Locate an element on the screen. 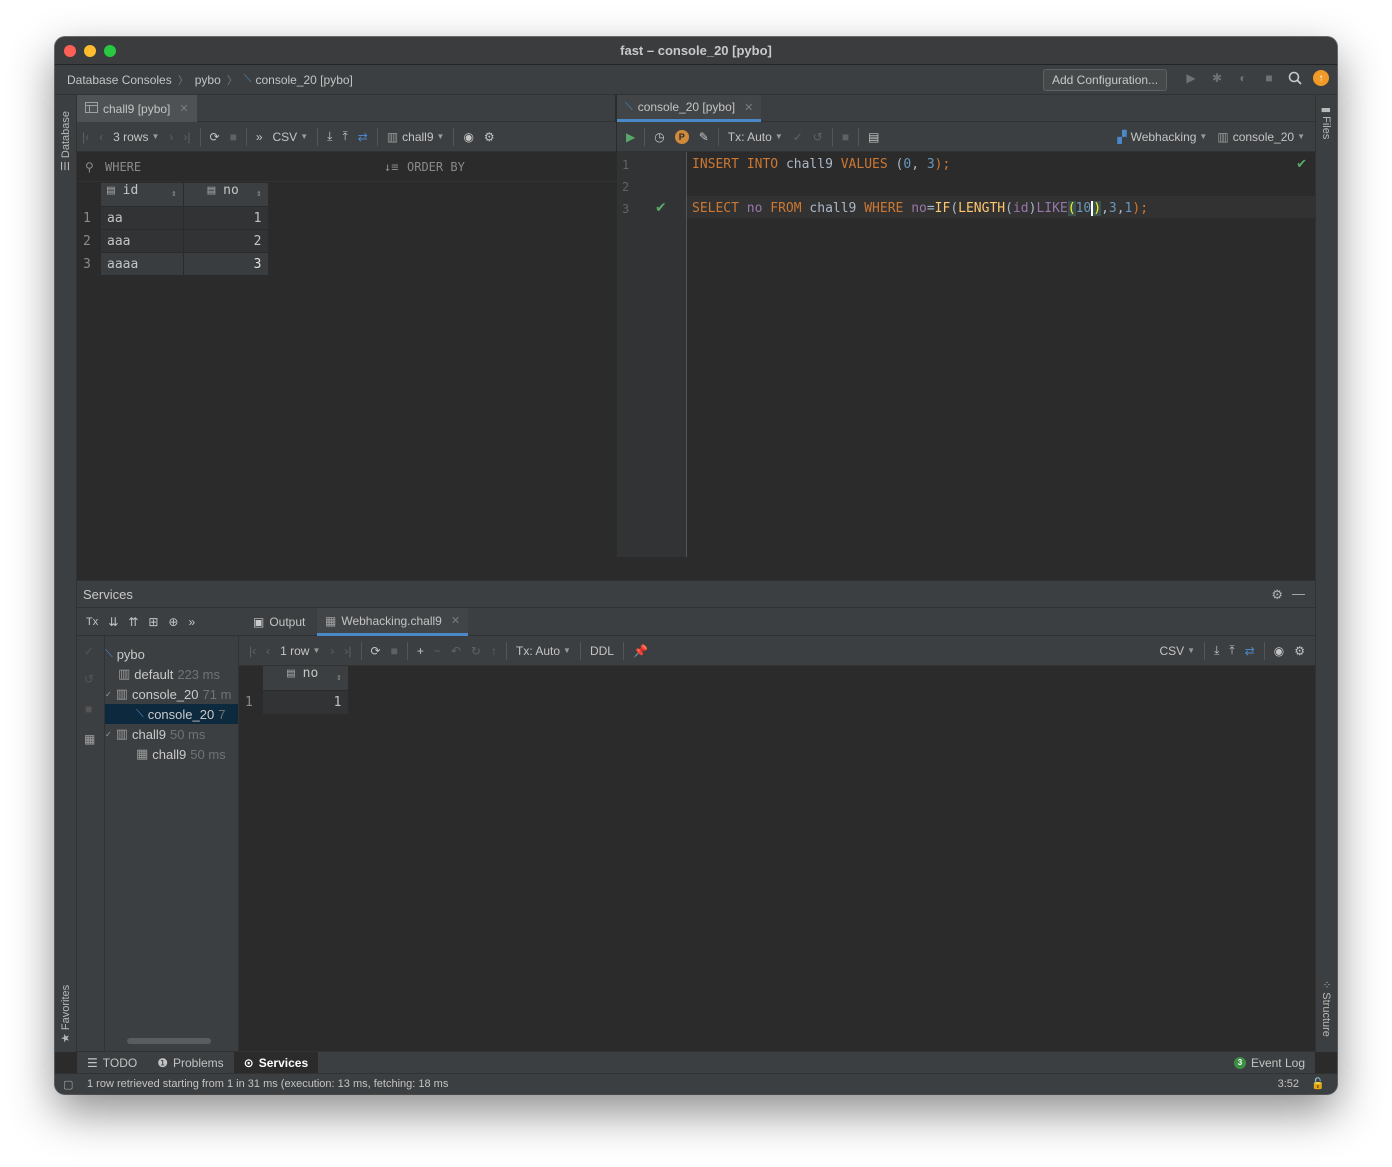 This screenshot has width=1392, height=1167. tree-item-console-20: ✓ ▥ console_20 71 m is located at coordinates (168, 694).